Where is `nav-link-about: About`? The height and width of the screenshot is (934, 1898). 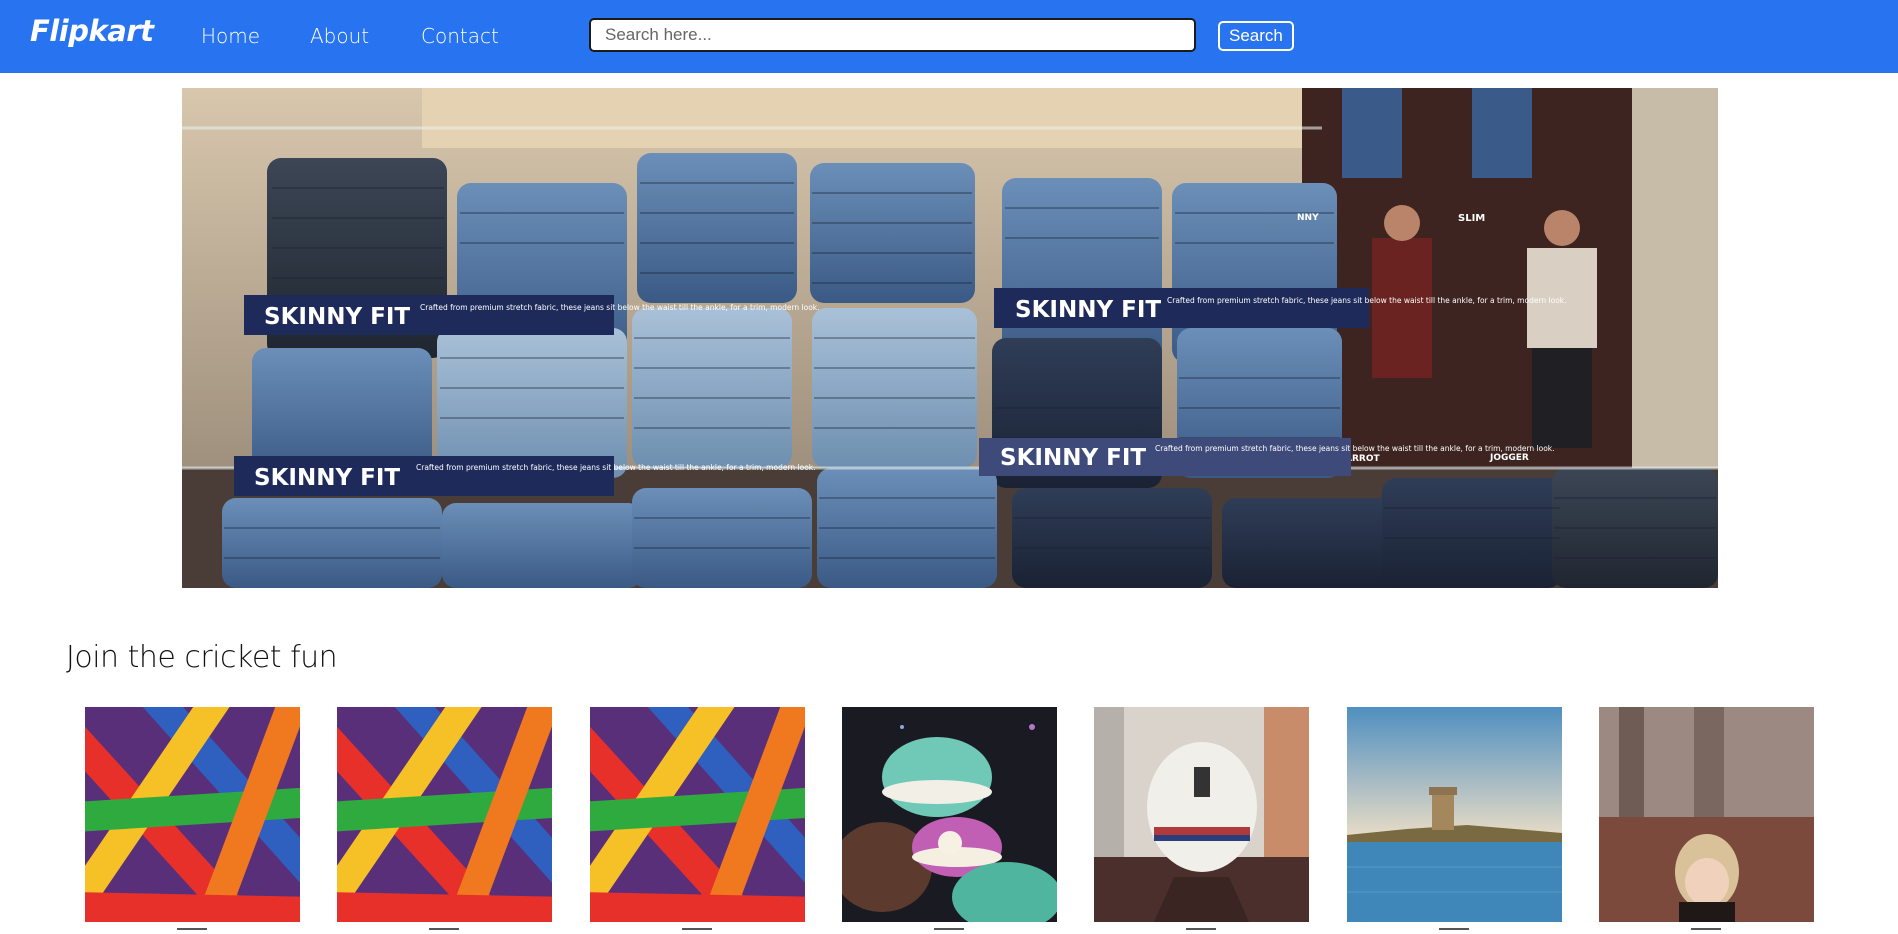
nav-link-about: About is located at coordinates (339, 36).